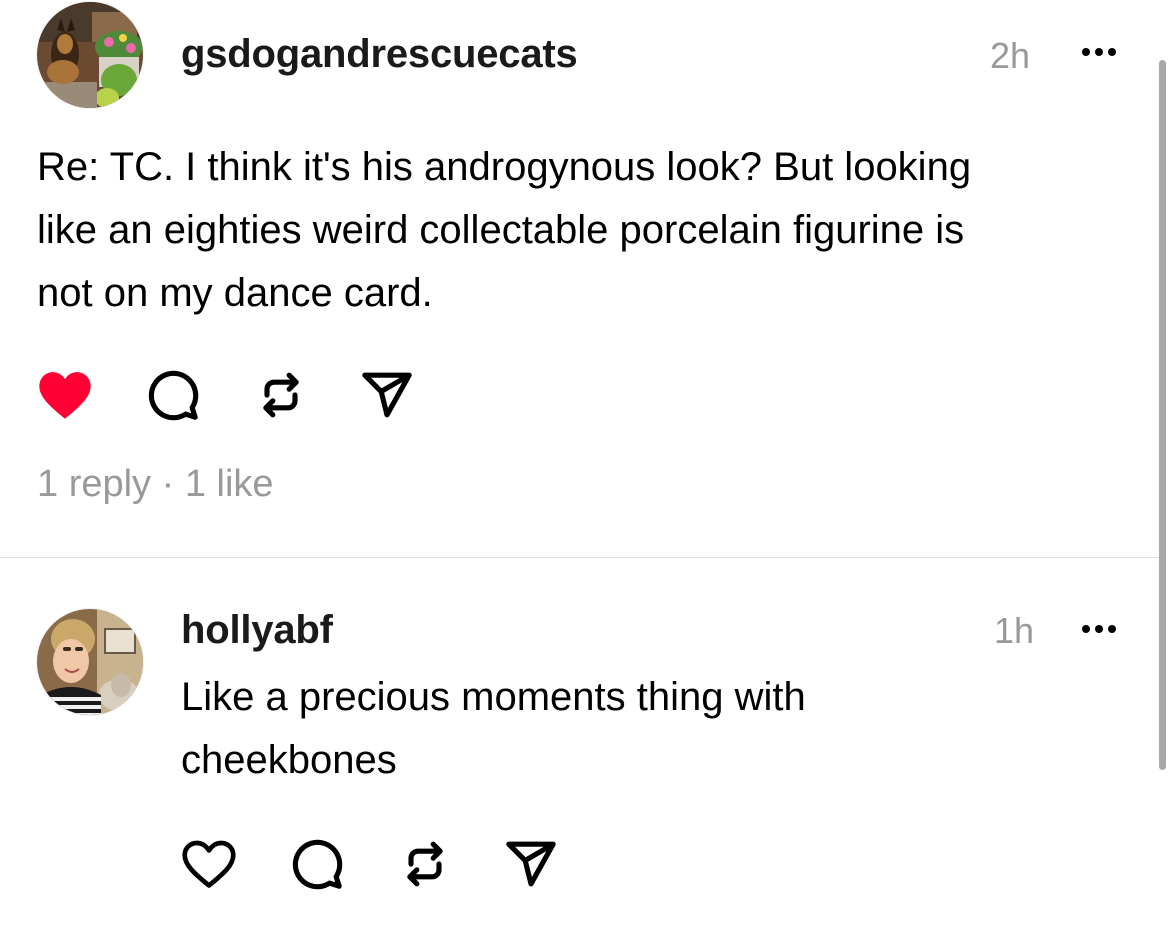 The height and width of the screenshot is (936, 1170). Describe the element at coordinates (379, 54) in the screenshot. I see `post-username: gsdogandrescuecats` at that location.